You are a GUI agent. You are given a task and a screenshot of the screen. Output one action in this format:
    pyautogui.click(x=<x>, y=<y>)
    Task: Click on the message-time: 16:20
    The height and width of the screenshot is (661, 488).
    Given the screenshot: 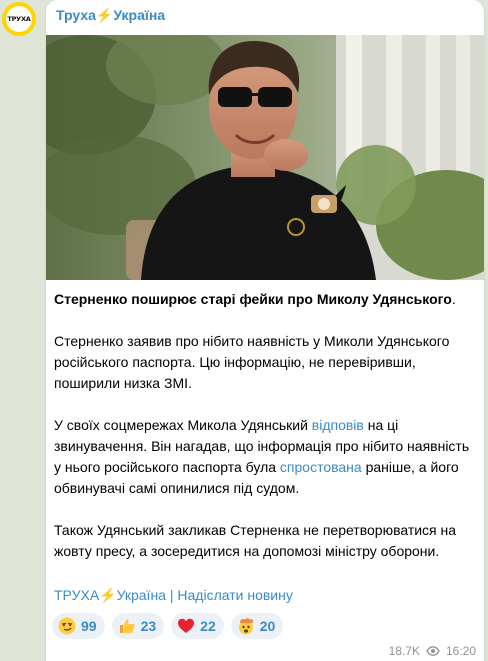 What is the action you would take?
    pyautogui.click(x=460, y=651)
    